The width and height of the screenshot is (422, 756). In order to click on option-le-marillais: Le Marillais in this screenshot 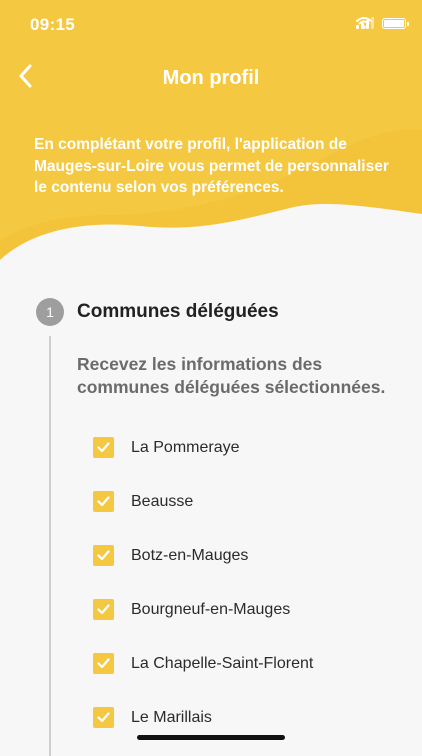, I will do `click(152, 717)`.